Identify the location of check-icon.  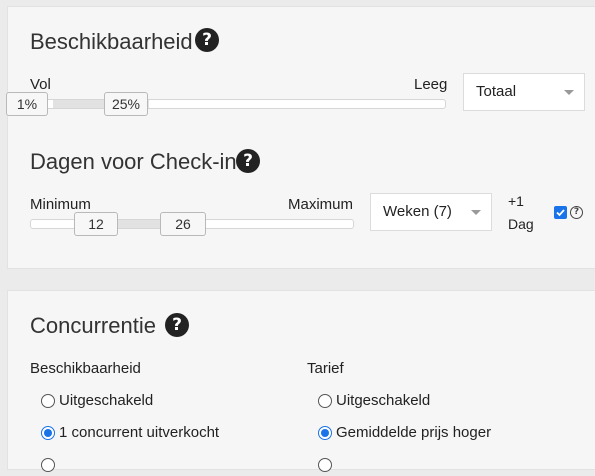
(560, 213).